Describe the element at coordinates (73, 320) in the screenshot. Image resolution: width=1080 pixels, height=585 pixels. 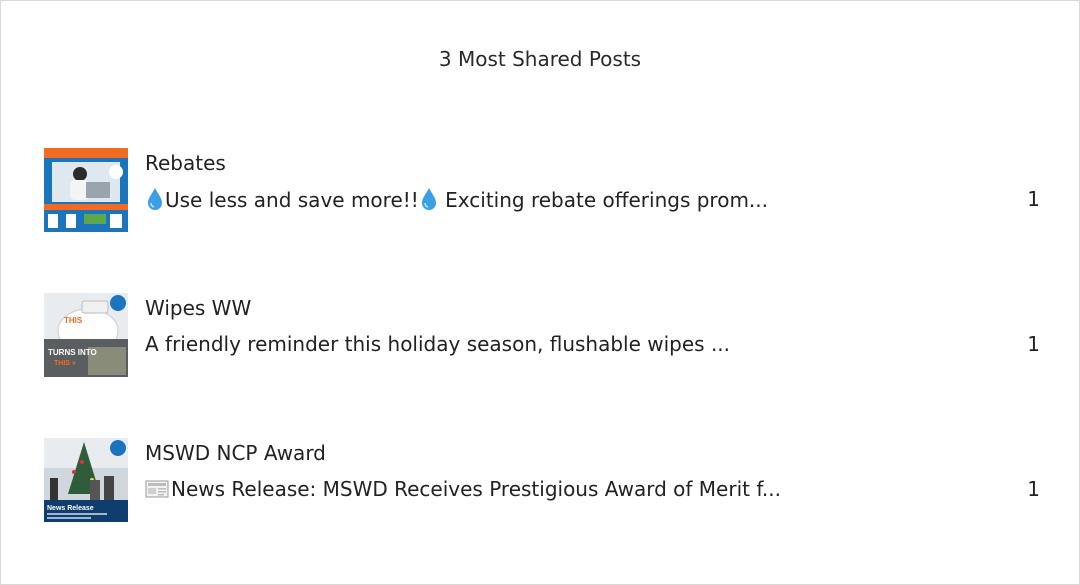
I see `wipes-this-label: THIS` at that location.